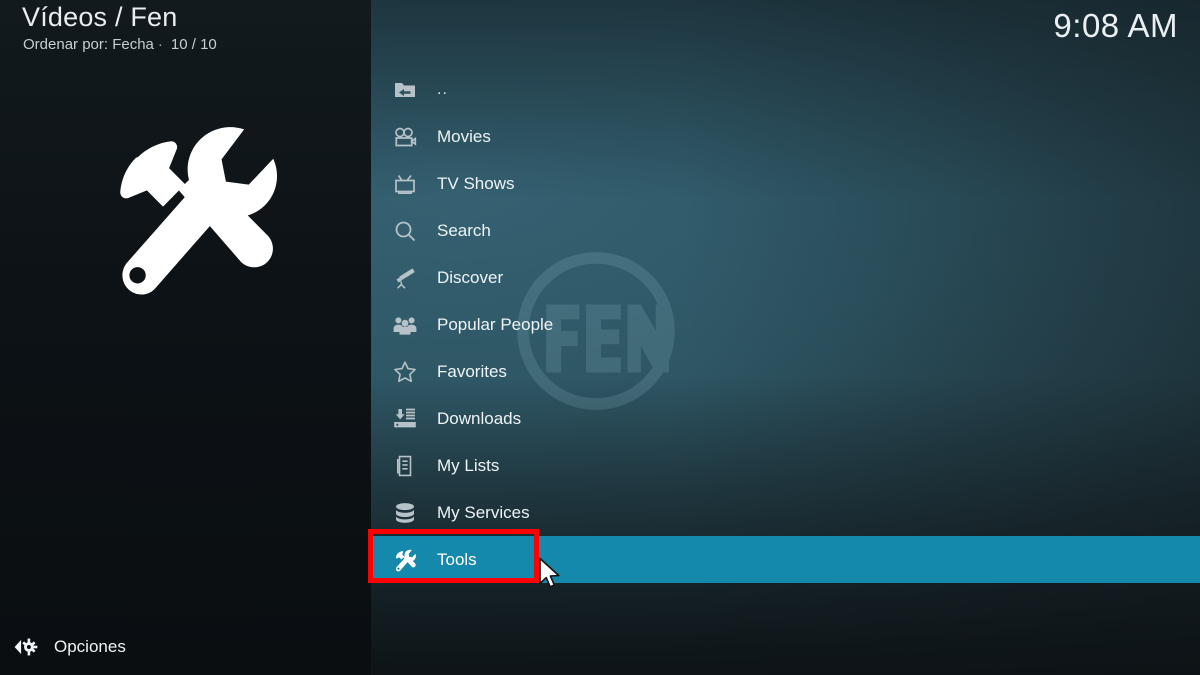 The width and height of the screenshot is (1200, 675). Describe the element at coordinates (785, 277) in the screenshot. I see `menu-item-discover: Discover` at that location.